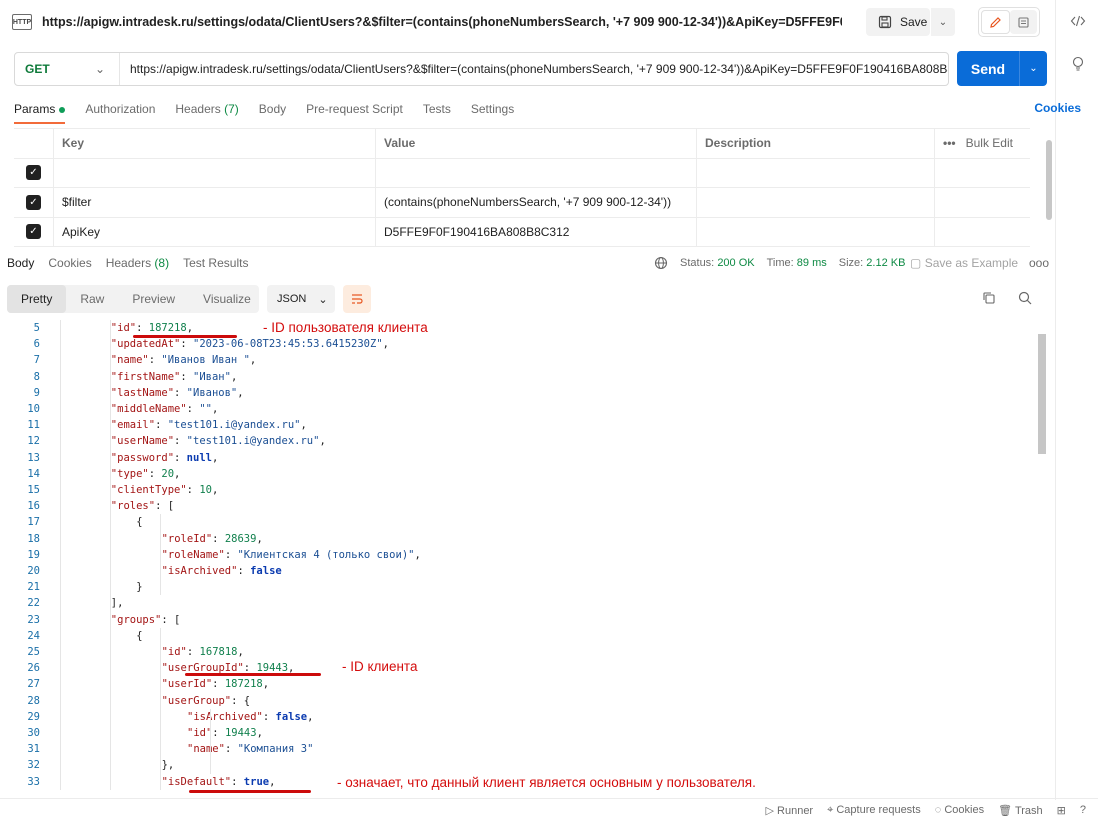 Image resolution: width=1098 pixels, height=821 pixels. What do you see at coordinates (174, 652) in the screenshot?
I see `code-token: "id"` at bounding box center [174, 652].